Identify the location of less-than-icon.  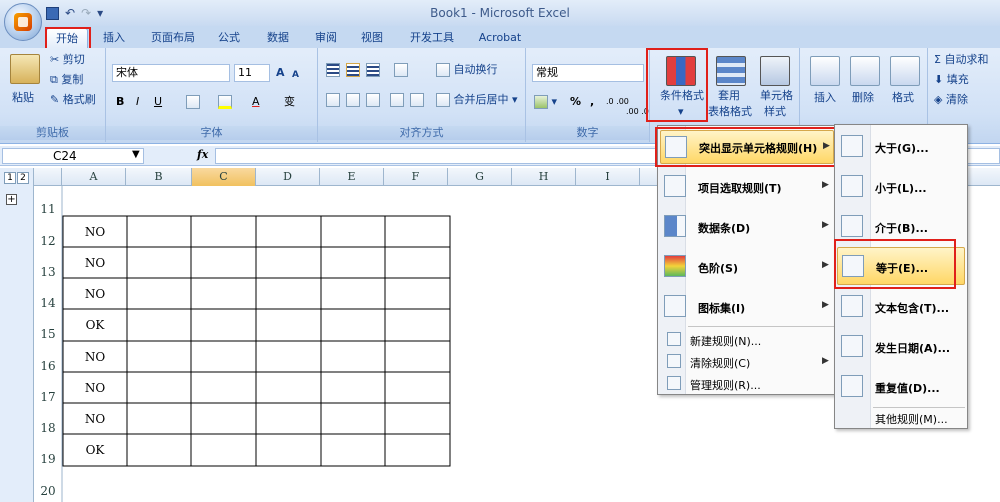
(852, 186).